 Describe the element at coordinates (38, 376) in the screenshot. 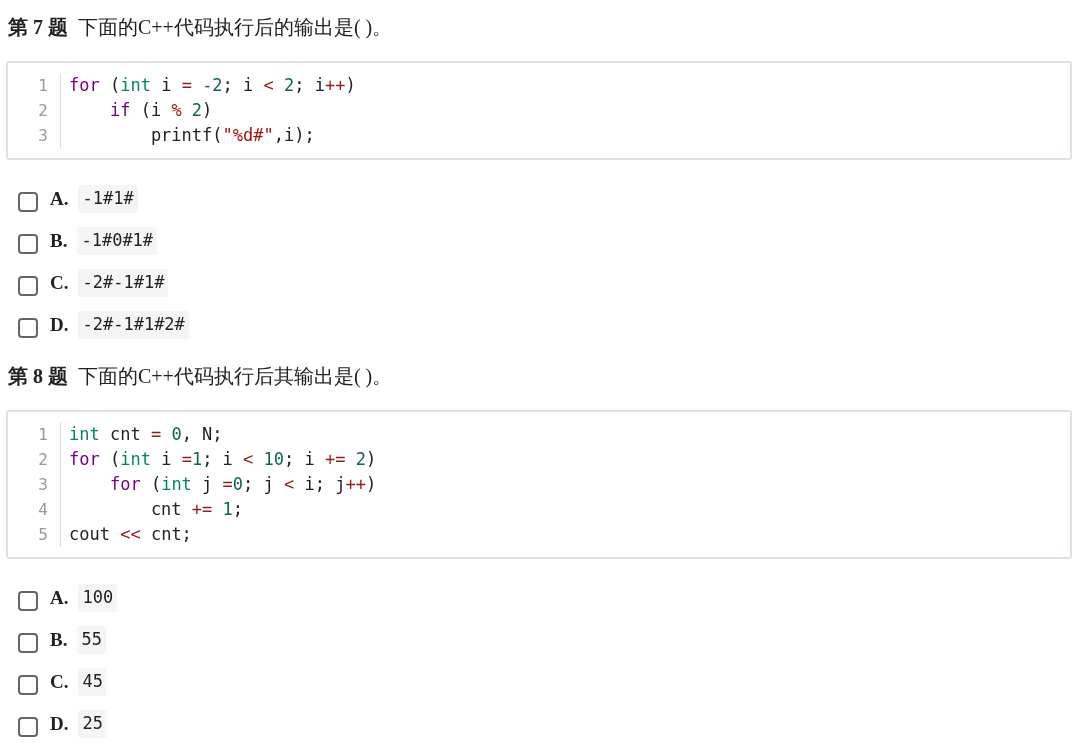

I see `question-number: 第 8 题` at that location.